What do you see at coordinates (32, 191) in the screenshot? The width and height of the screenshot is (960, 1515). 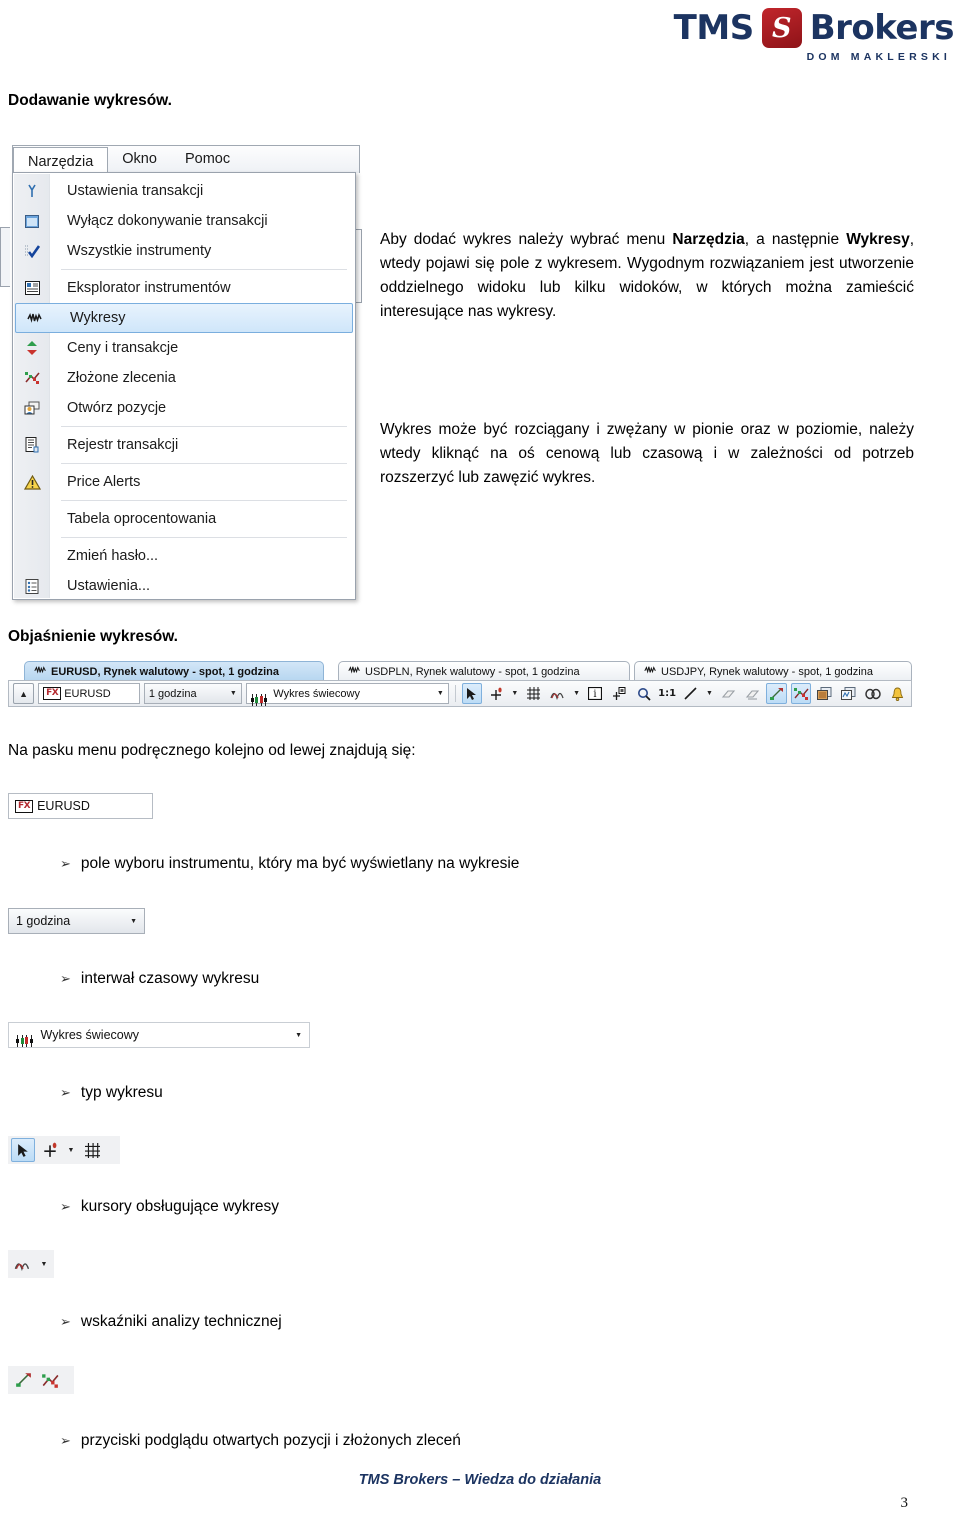 I see `wrench-icon` at bounding box center [32, 191].